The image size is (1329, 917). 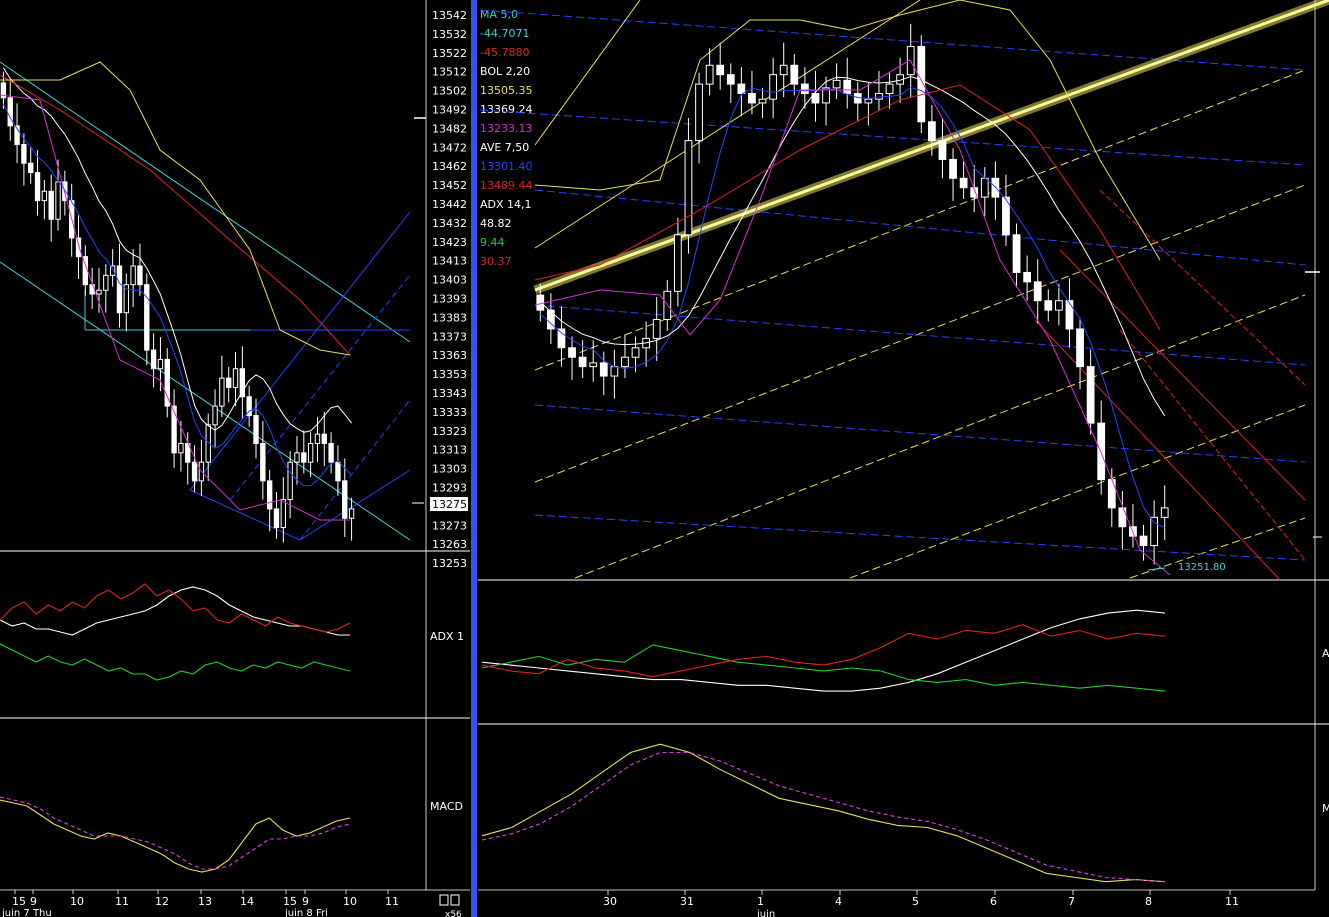 I want to click on right-low-annotation: 13251.80, so click(x=1202, y=567).